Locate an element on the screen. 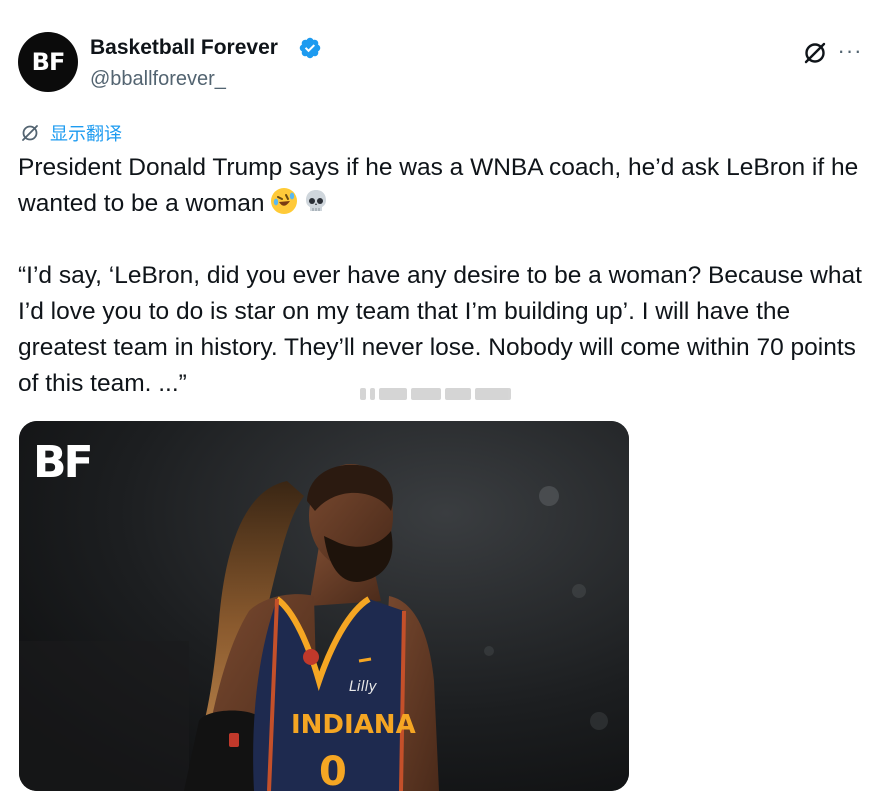  post-header: BF Basketball Forever @bballforever_ ··· is located at coordinates (440, 65).